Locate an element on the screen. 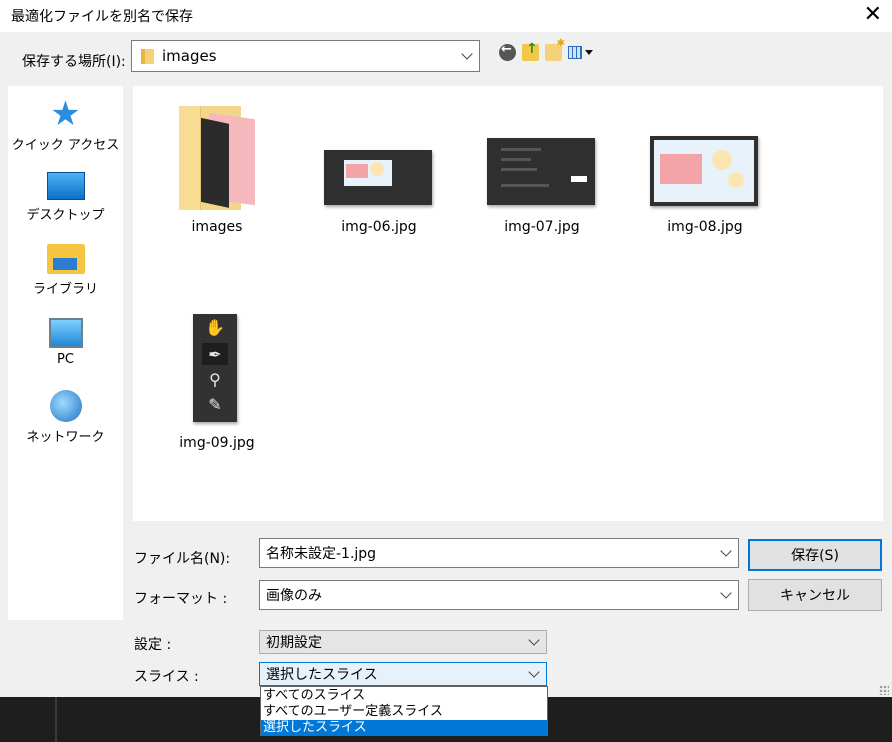 The height and width of the screenshot is (742, 892). place-label: クイック アクセス is located at coordinates (65, 145).